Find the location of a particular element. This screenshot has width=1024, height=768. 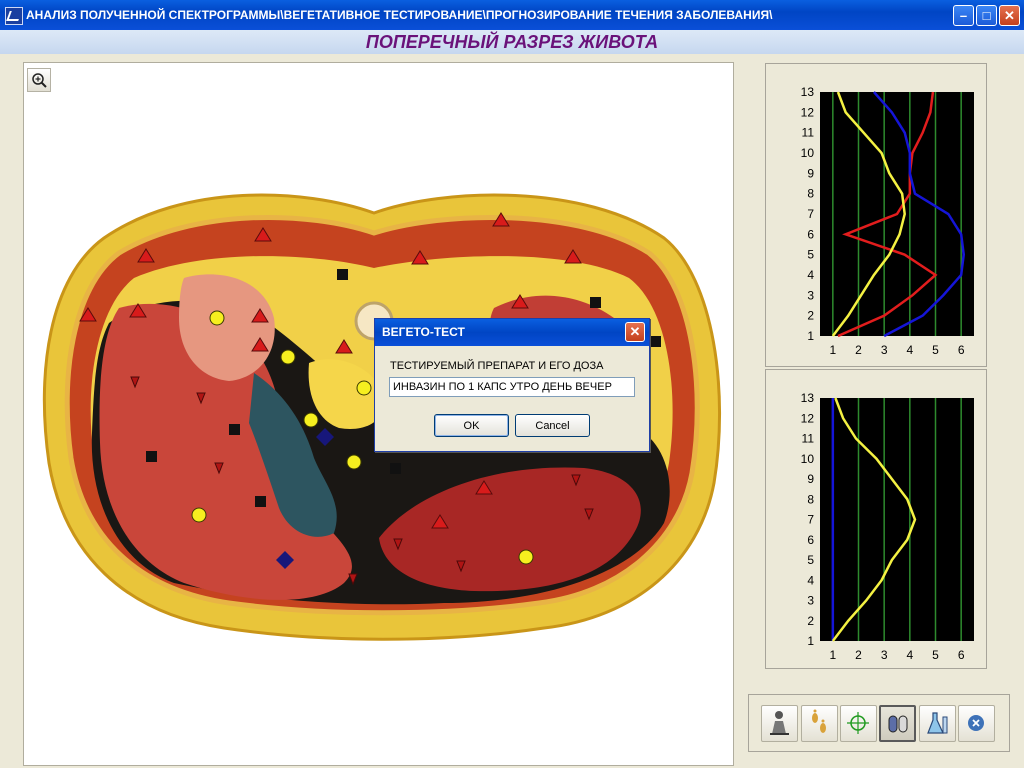

capsule-icon is located at coordinates (898, 724).